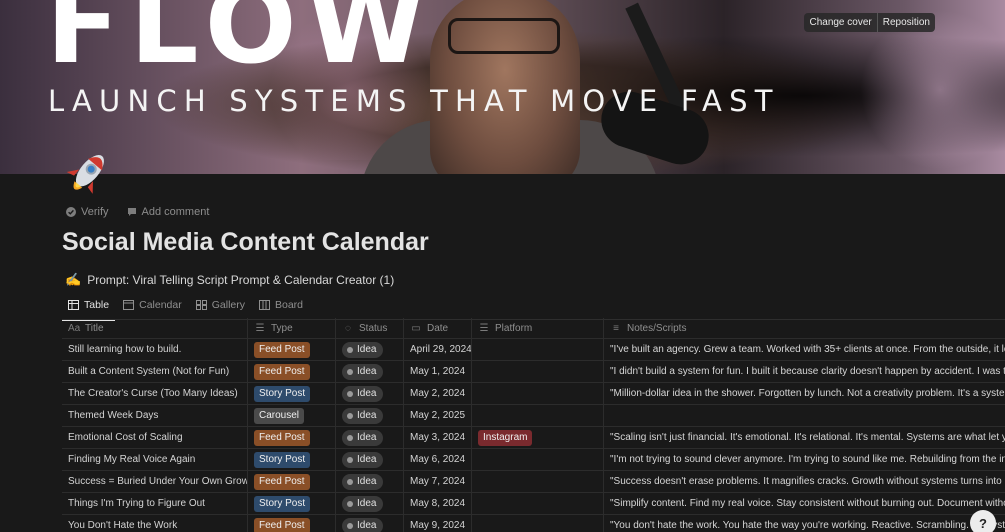 Image resolution: width=1005 pixels, height=532 pixels. I want to click on column-header-status: ◌ Status, so click(370, 328).